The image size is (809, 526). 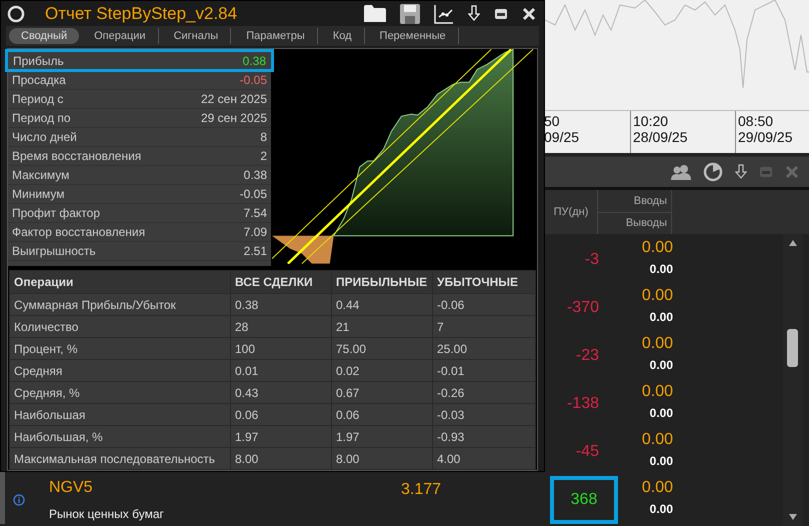 What do you see at coordinates (584, 500) in the screenshot?
I see `table-cell: 368` at bounding box center [584, 500].